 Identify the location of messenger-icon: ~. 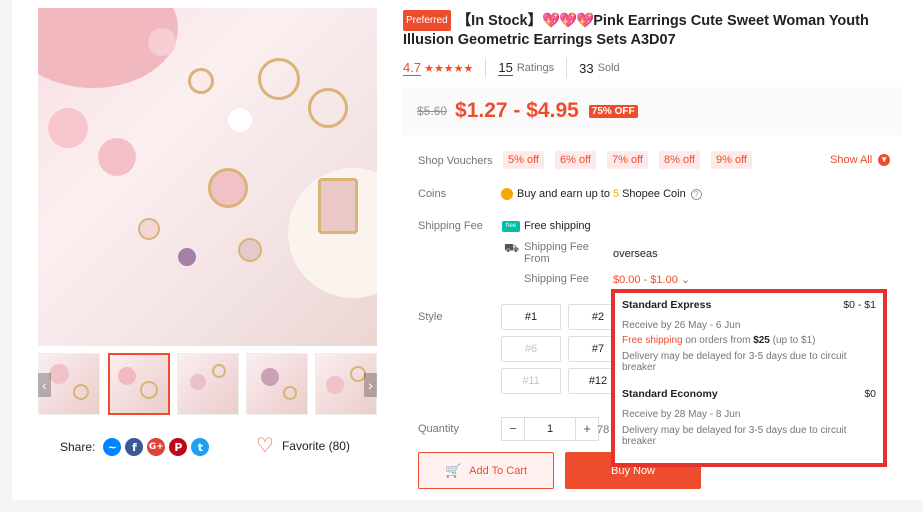
(112, 447).